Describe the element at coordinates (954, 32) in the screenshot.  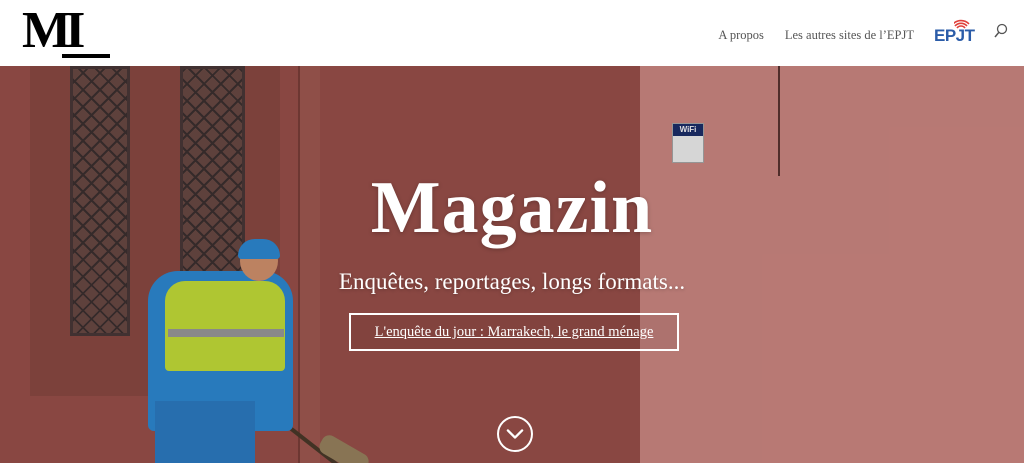
I see `epjt-logo: EPJT` at that location.